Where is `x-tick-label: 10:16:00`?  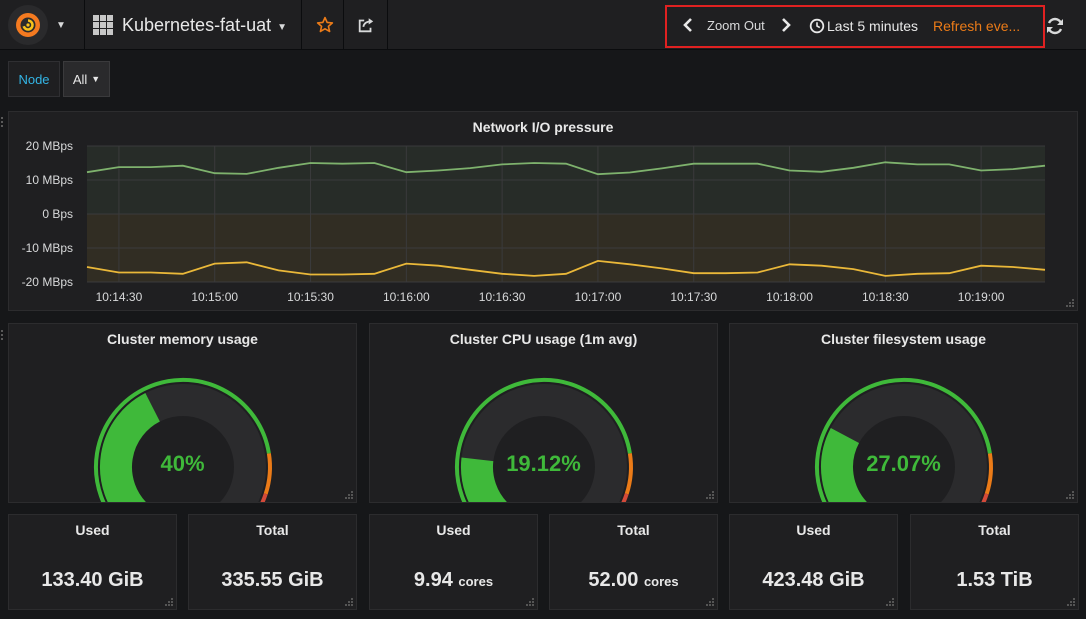 x-tick-label: 10:16:00 is located at coordinates (406, 297).